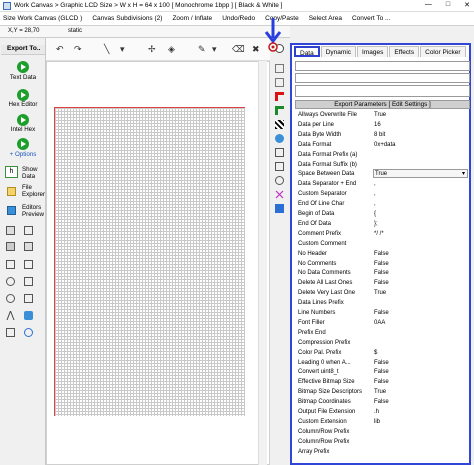 The height and width of the screenshot is (465, 474). What do you see at coordinates (338, 51) in the screenshot?
I see `tab-dynamic: Dynamic` at bounding box center [338, 51].